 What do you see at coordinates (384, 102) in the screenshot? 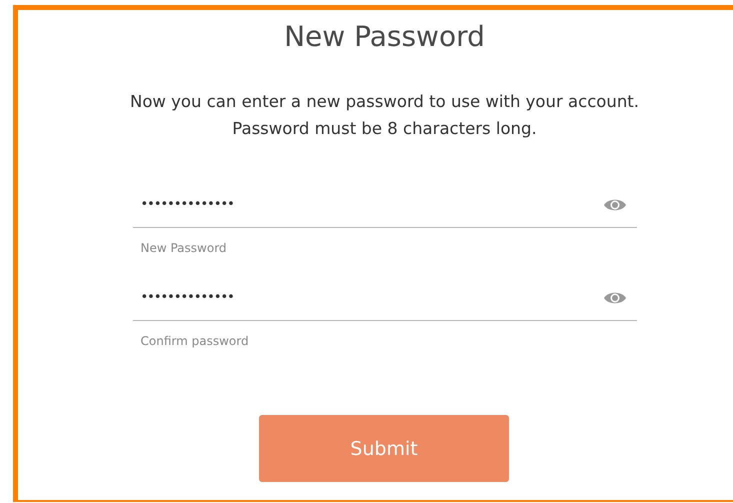
I see `instruction-text: Now you can enter a new password to use with your account.` at bounding box center [384, 102].